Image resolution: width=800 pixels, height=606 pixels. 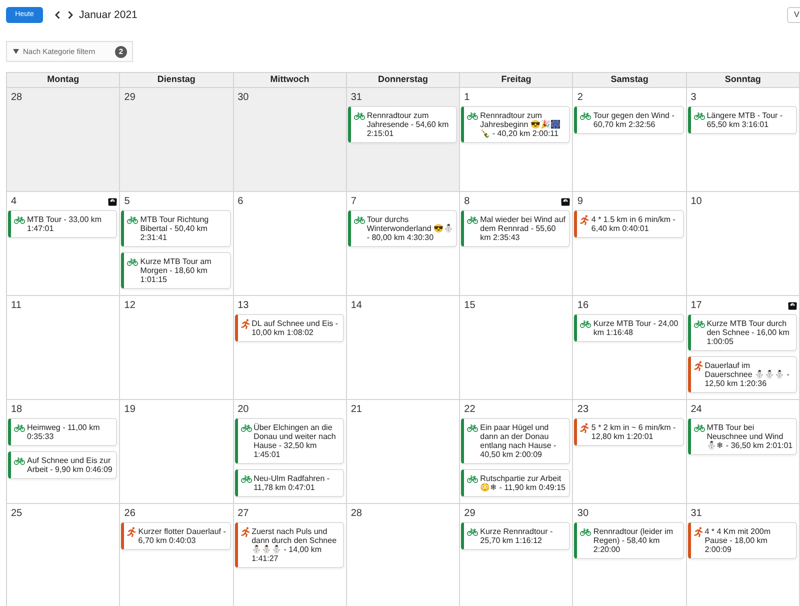 I want to click on event-card: Über Elchingen an die Donau und weiter nach Hause - 32,50 km 1:45:01, so click(x=289, y=441).